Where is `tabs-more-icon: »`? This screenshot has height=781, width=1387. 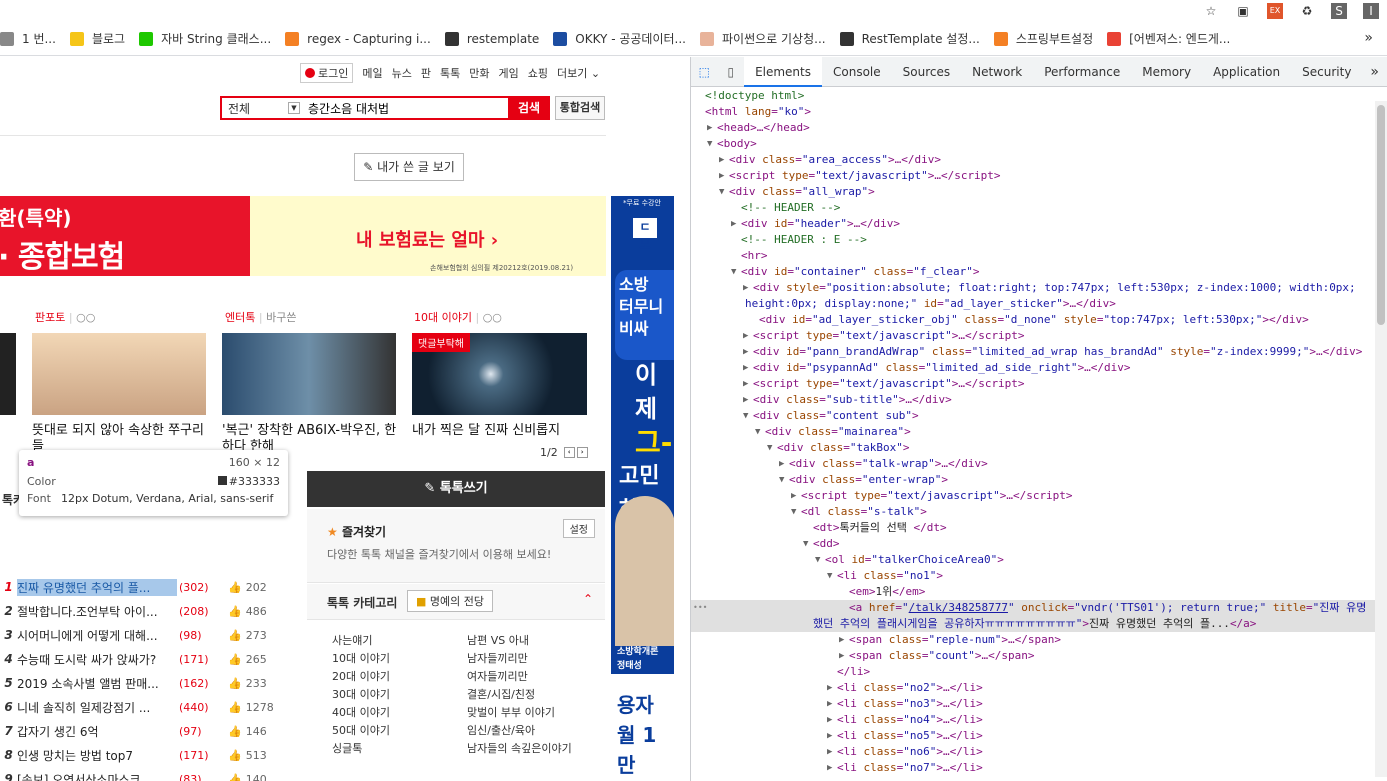
tabs-more-icon: » is located at coordinates (1374, 72).